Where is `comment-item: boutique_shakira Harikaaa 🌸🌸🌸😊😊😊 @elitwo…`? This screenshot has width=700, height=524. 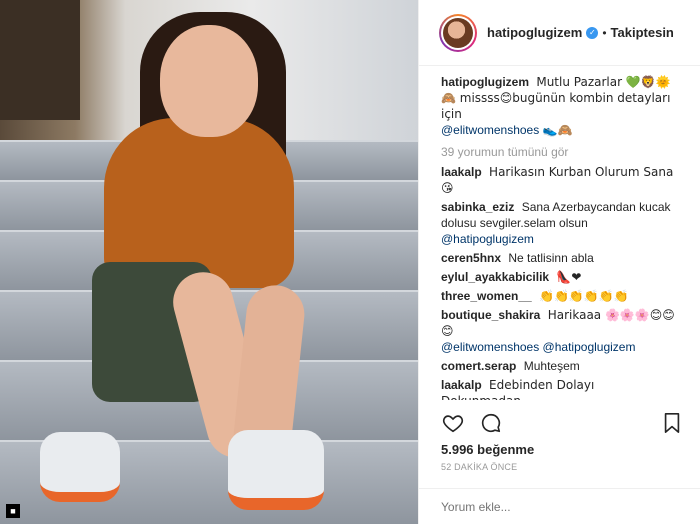
comment-item: boutique_shakira Harikaaa 🌸🌸🌸😊😊😊 @elitwo… is located at coordinates (562, 331).